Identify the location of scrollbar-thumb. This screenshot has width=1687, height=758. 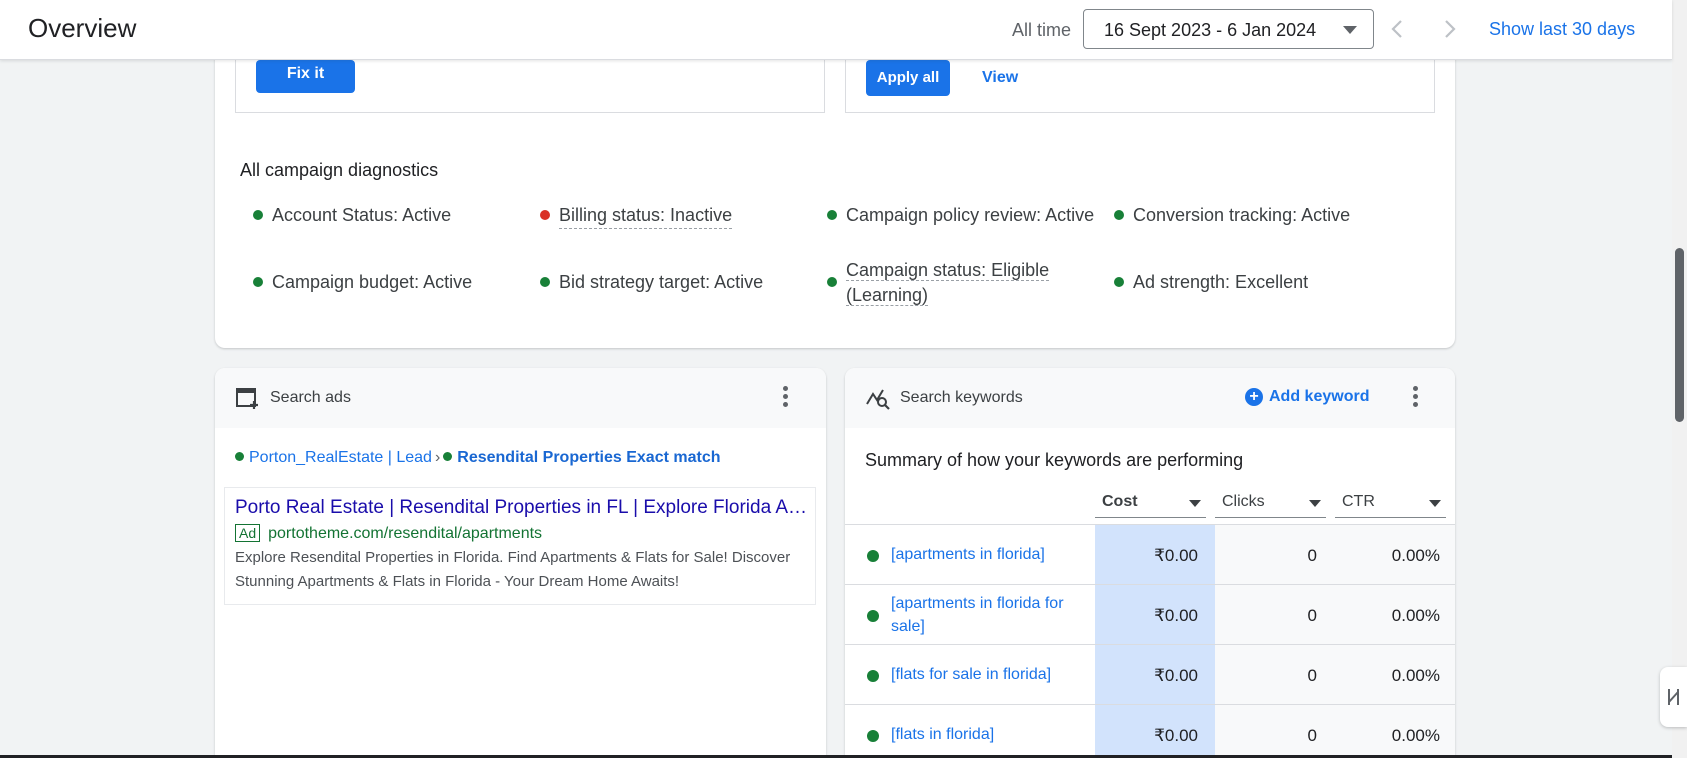
(1679, 335).